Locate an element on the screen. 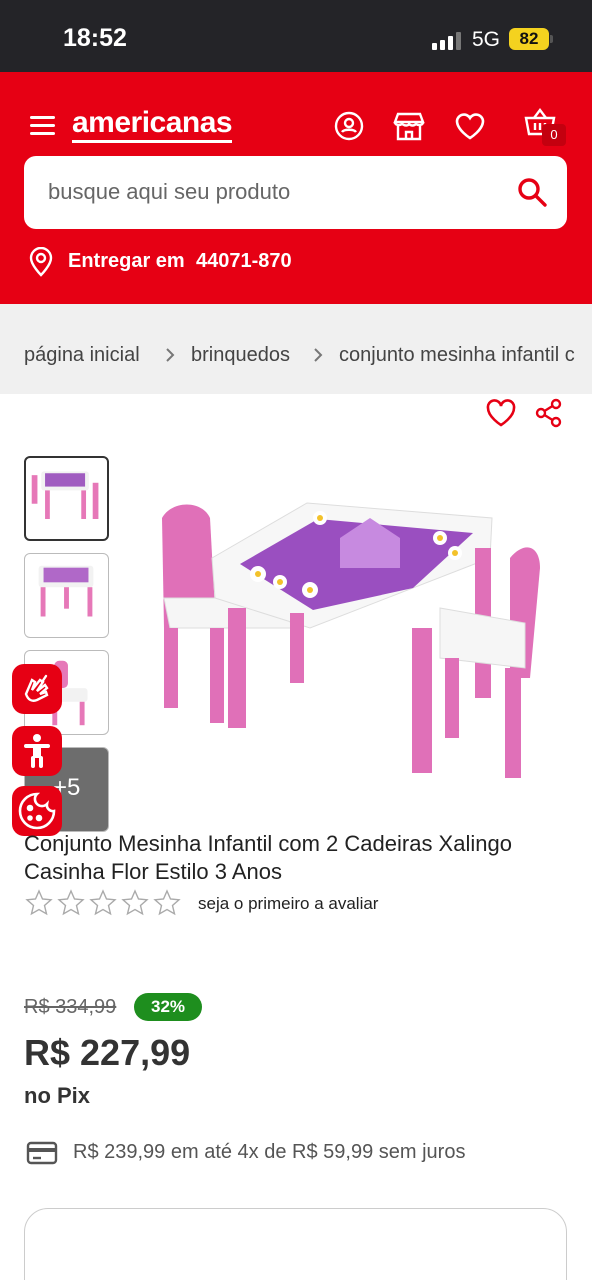 The width and height of the screenshot is (592, 1280). price: R$ 227,99 is located at coordinates (107, 1052).